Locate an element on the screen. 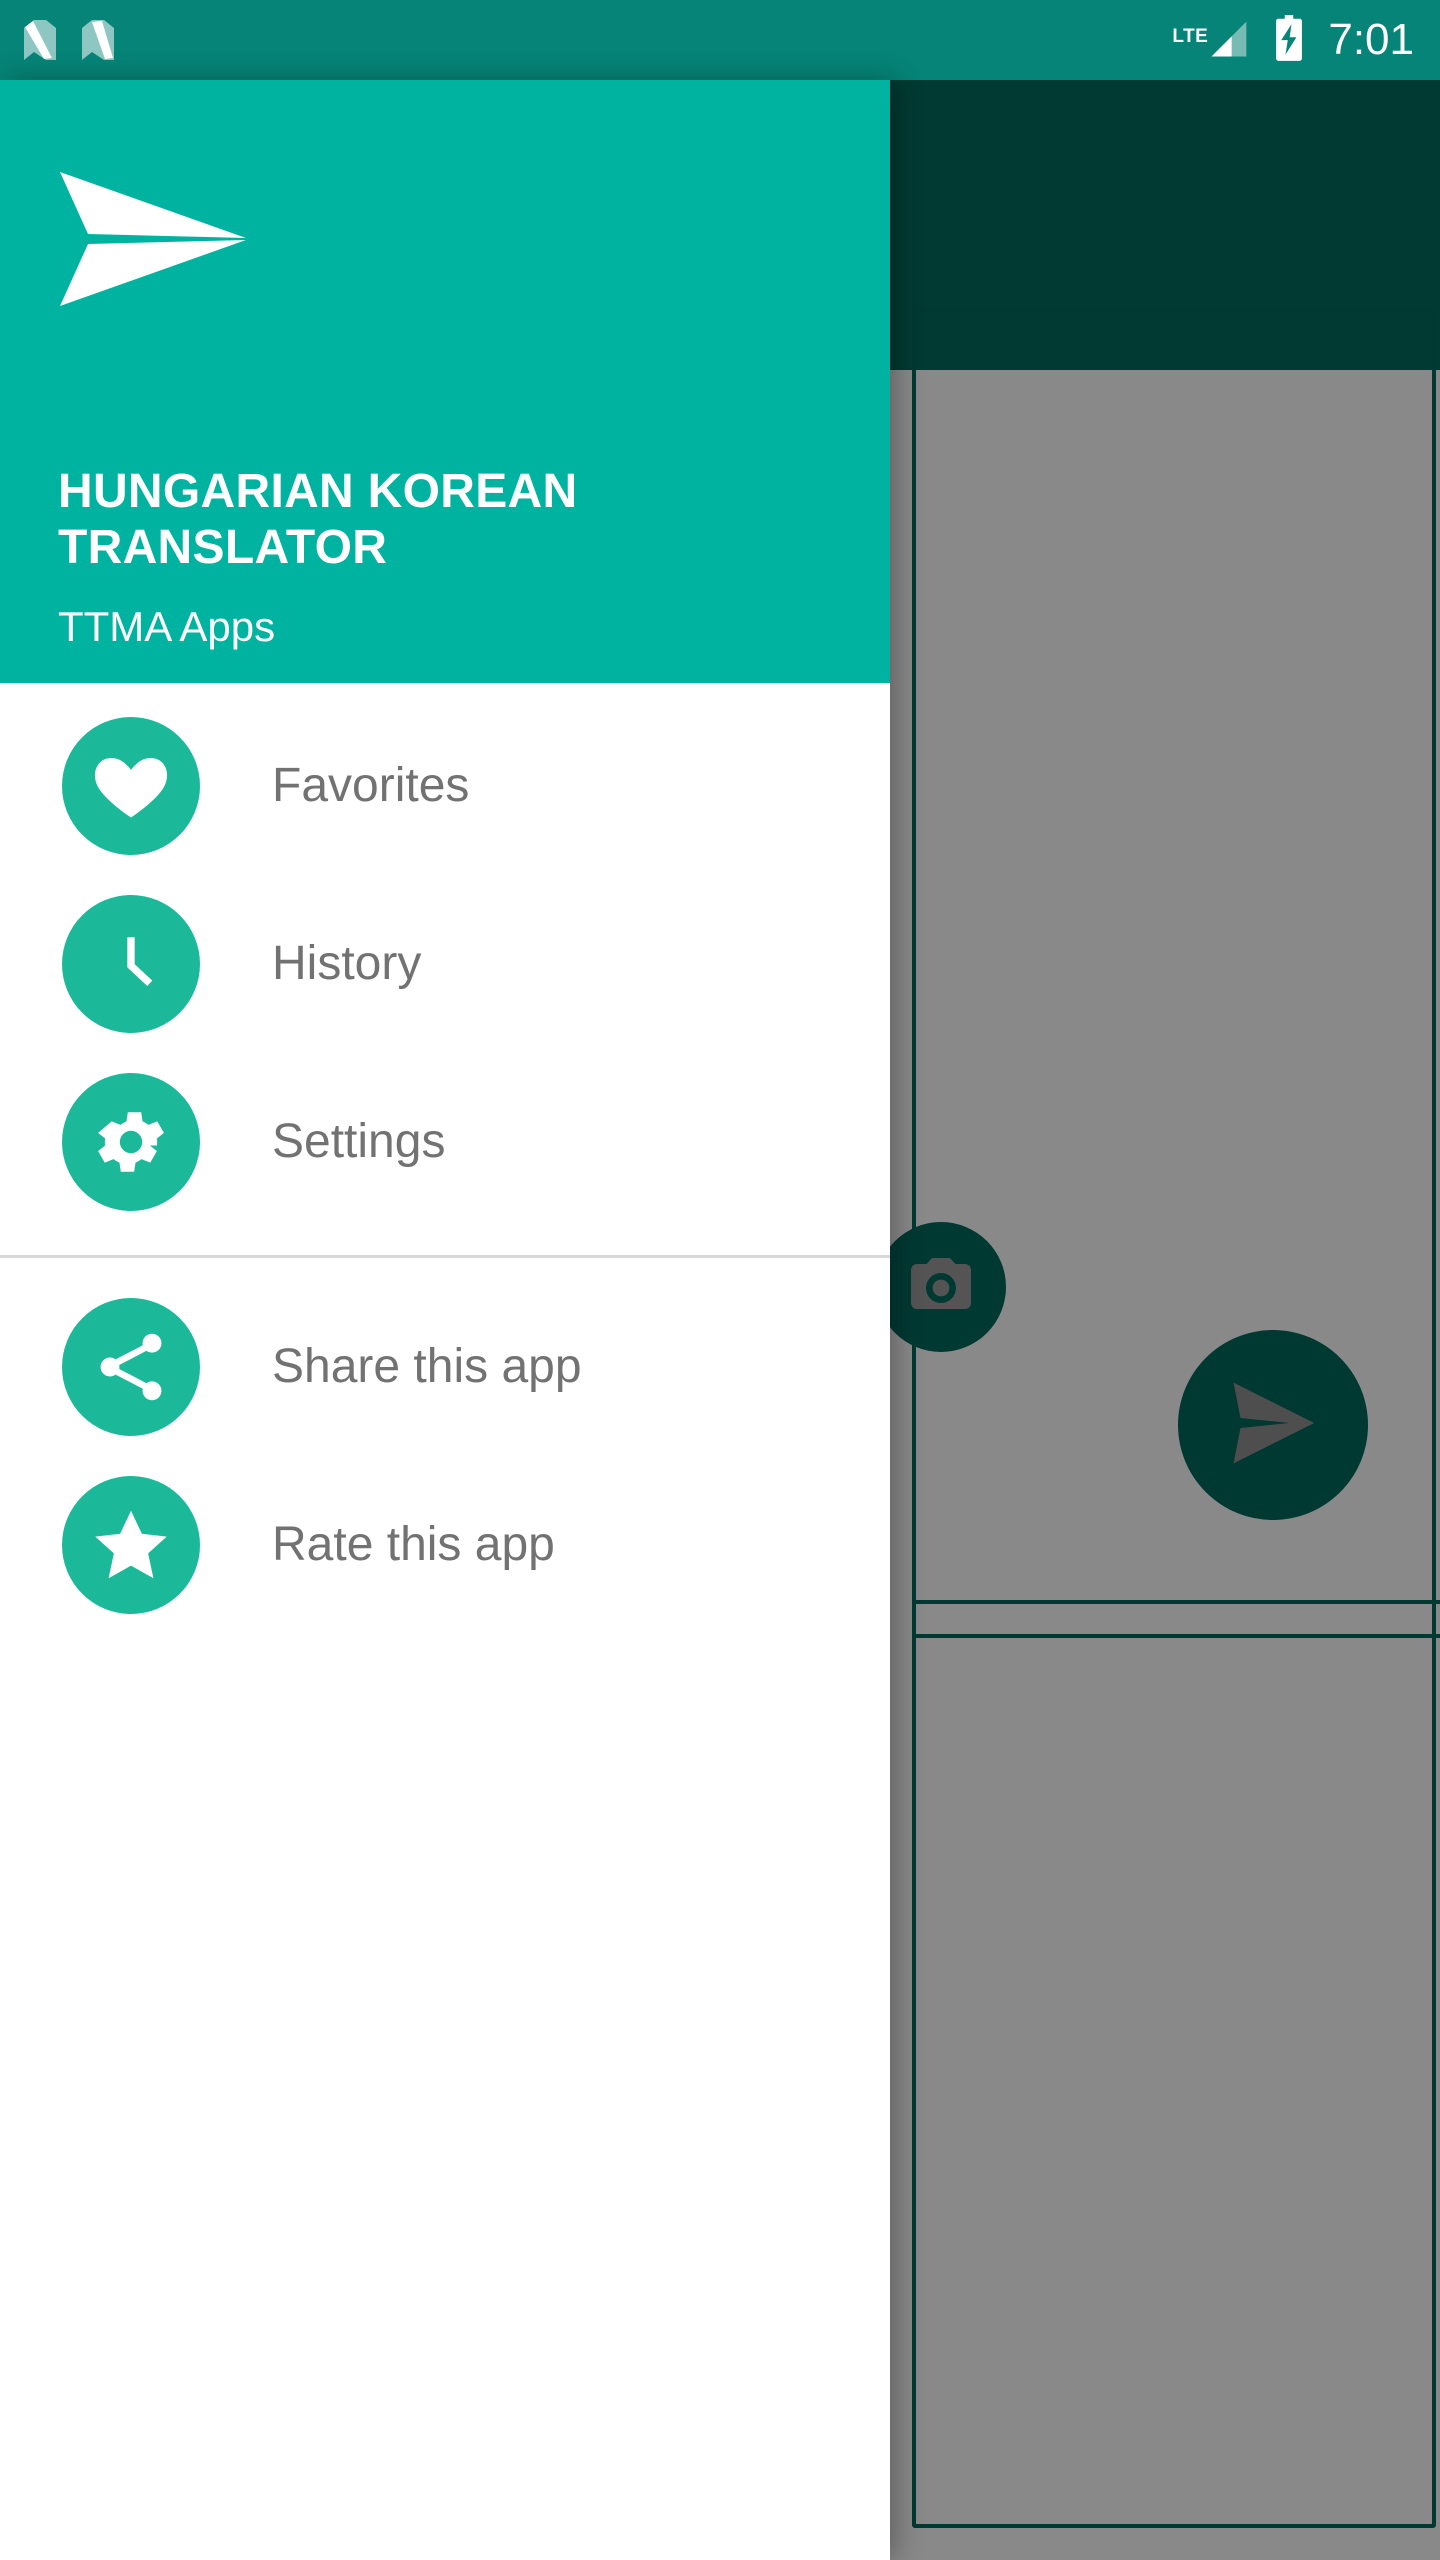 The height and width of the screenshot is (2560, 1440). drawer-item-favorites: Favorites is located at coordinates (445, 786).